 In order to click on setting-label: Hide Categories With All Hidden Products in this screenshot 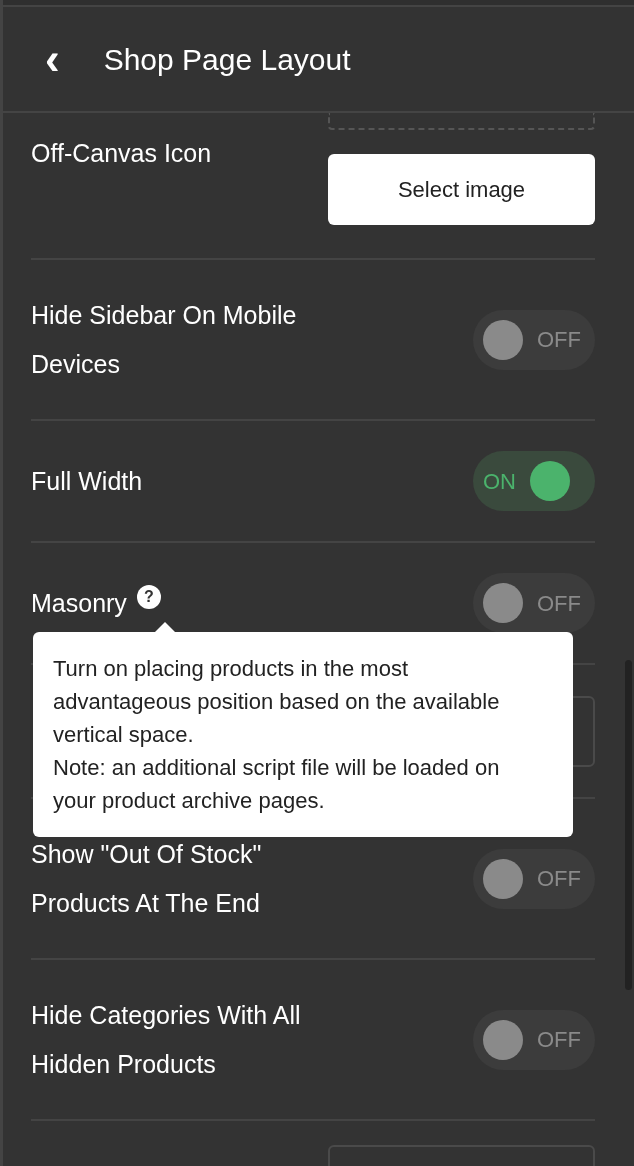, I will do `click(166, 1039)`.